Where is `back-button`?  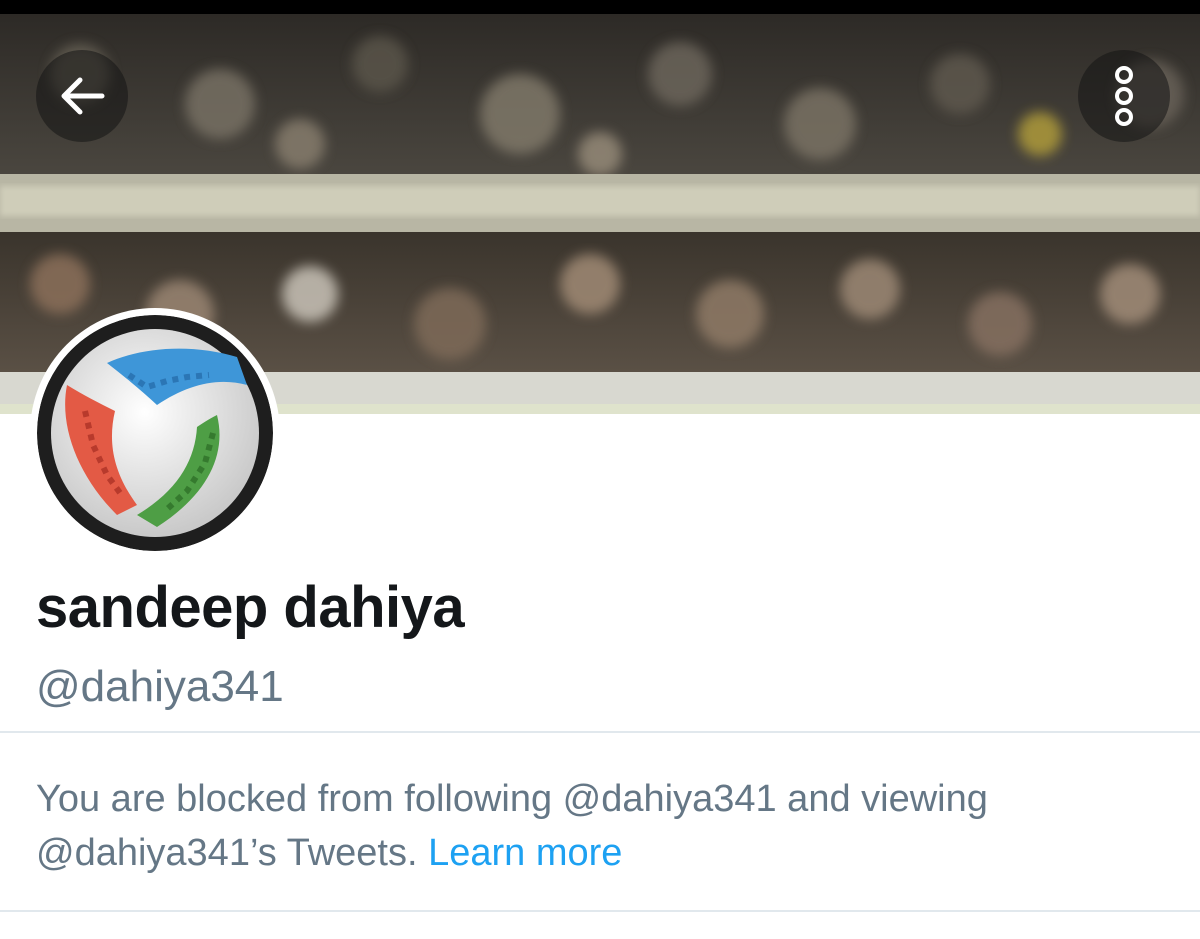
back-button is located at coordinates (82, 96).